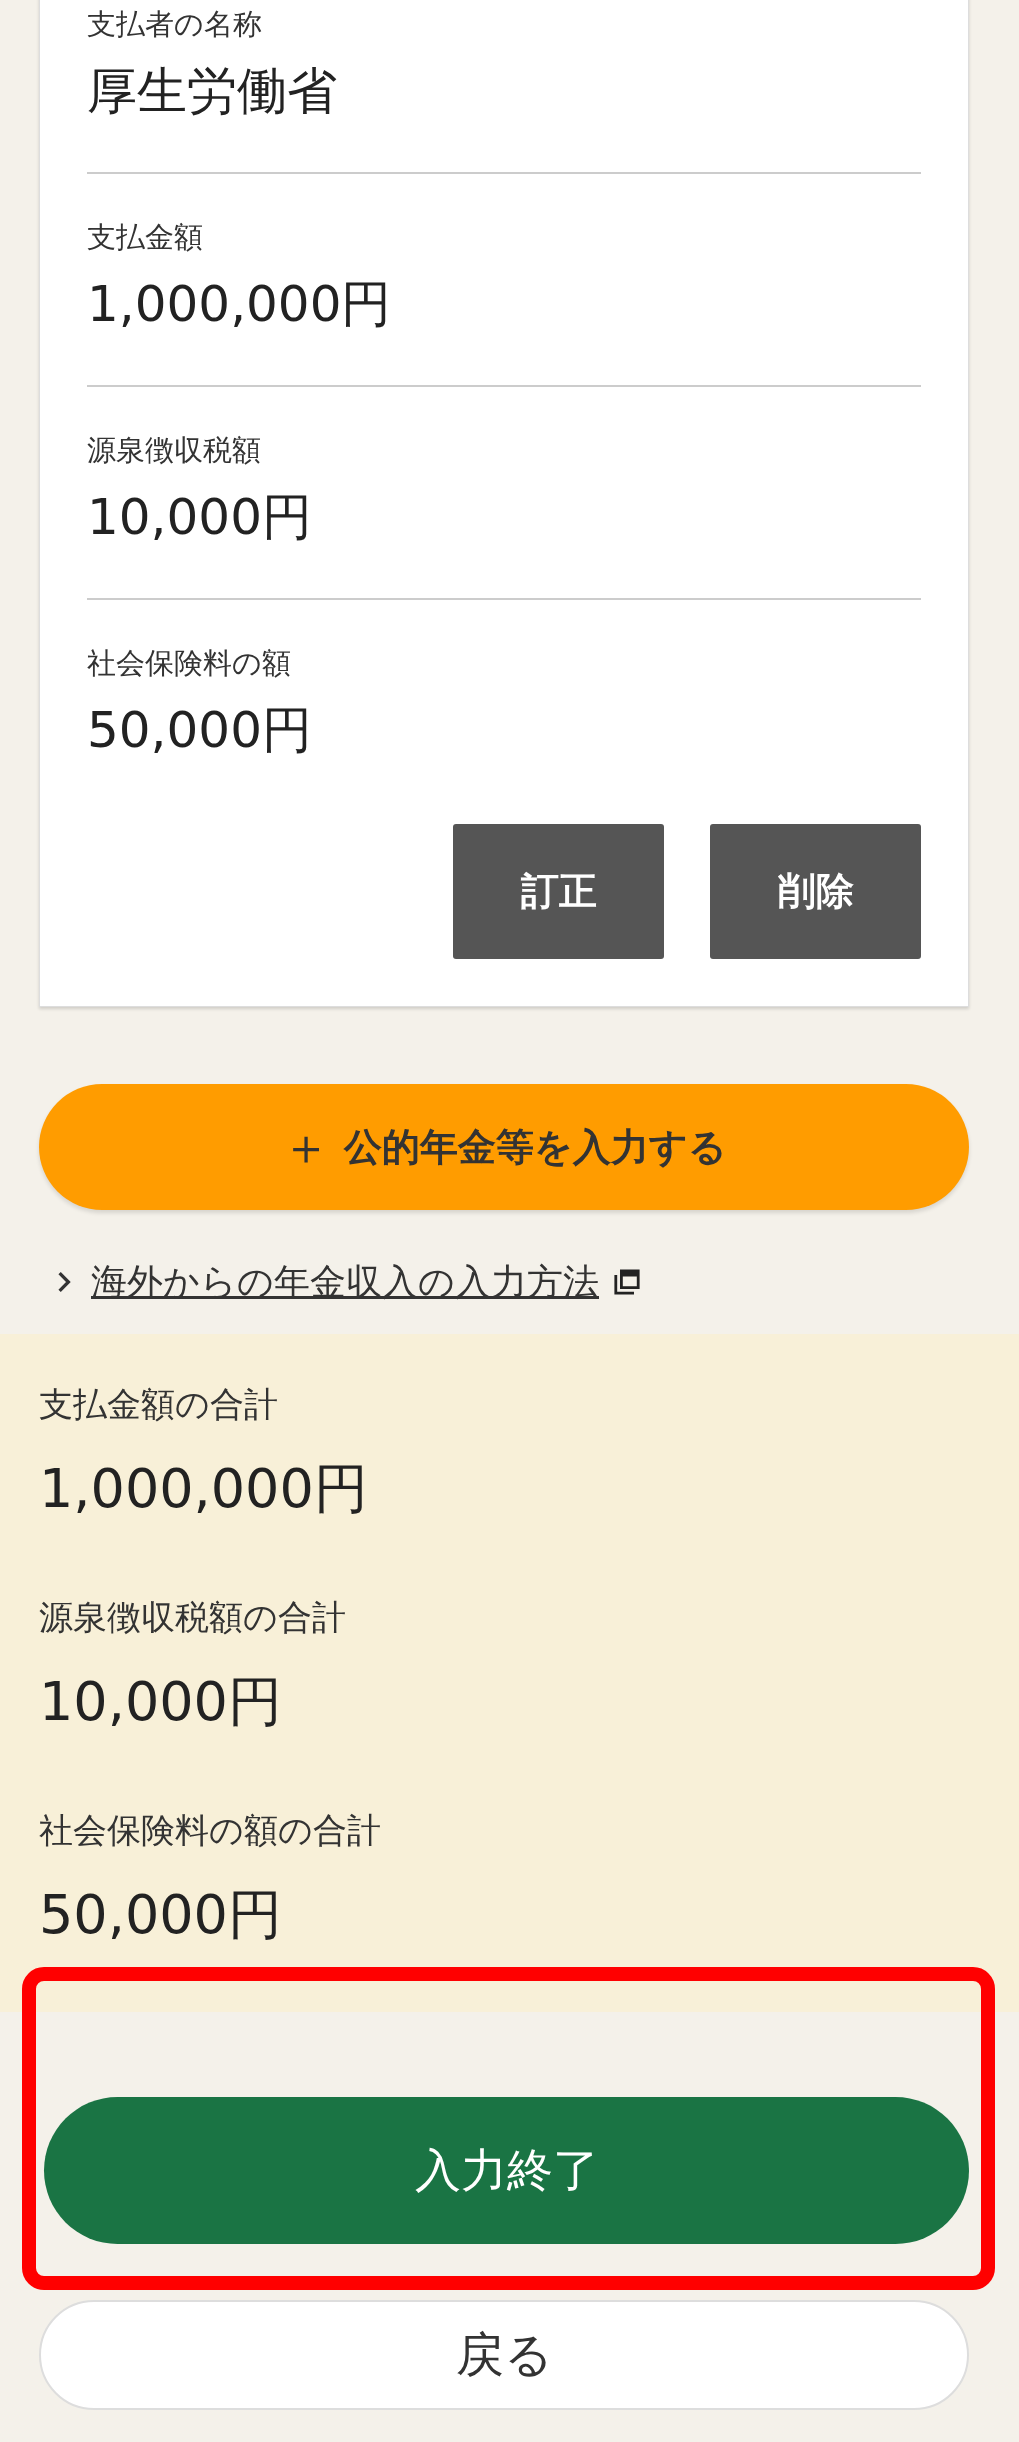 The image size is (1019, 2442). What do you see at coordinates (189, 663) in the screenshot?
I see `field-label: 社会保険料の額` at bounding box center [189, 663].